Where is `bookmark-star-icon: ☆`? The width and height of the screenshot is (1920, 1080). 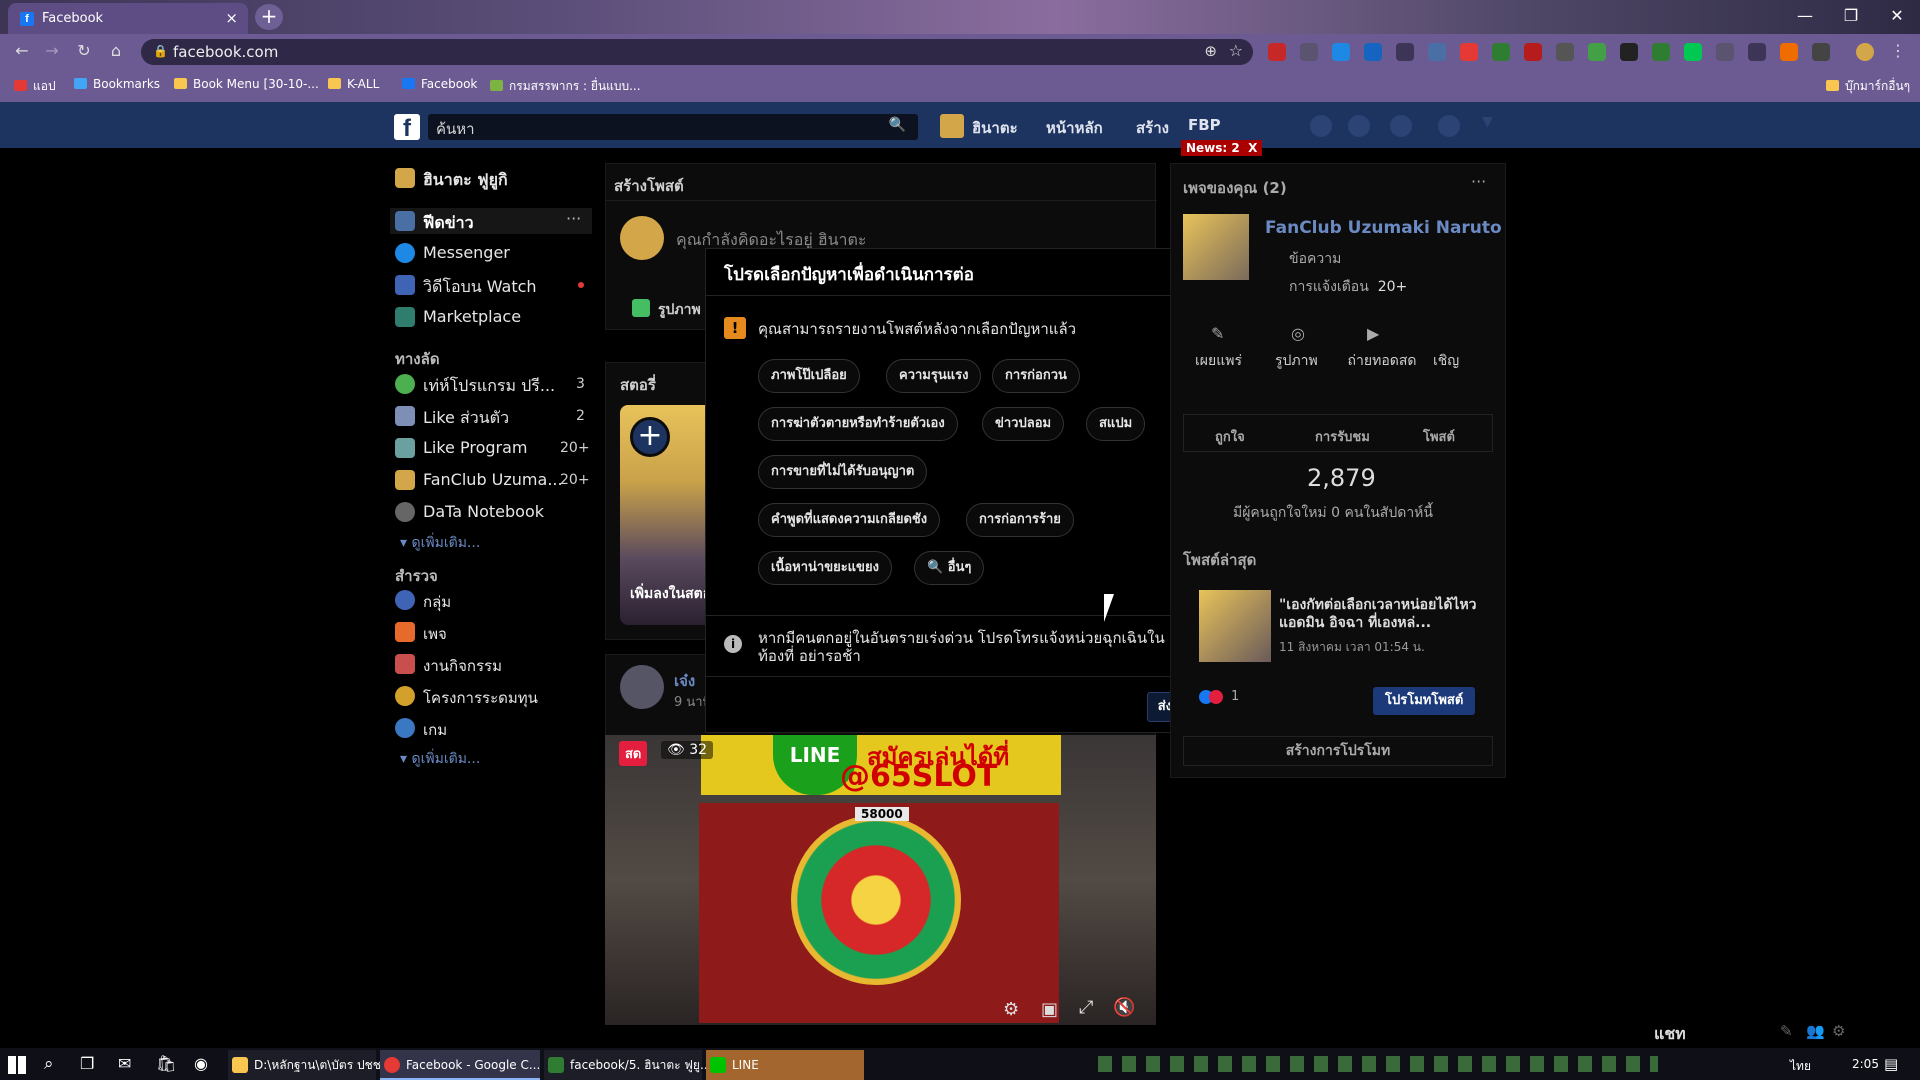 bookmark-star-icon: ☆ is located at coordinates (1236, 50).